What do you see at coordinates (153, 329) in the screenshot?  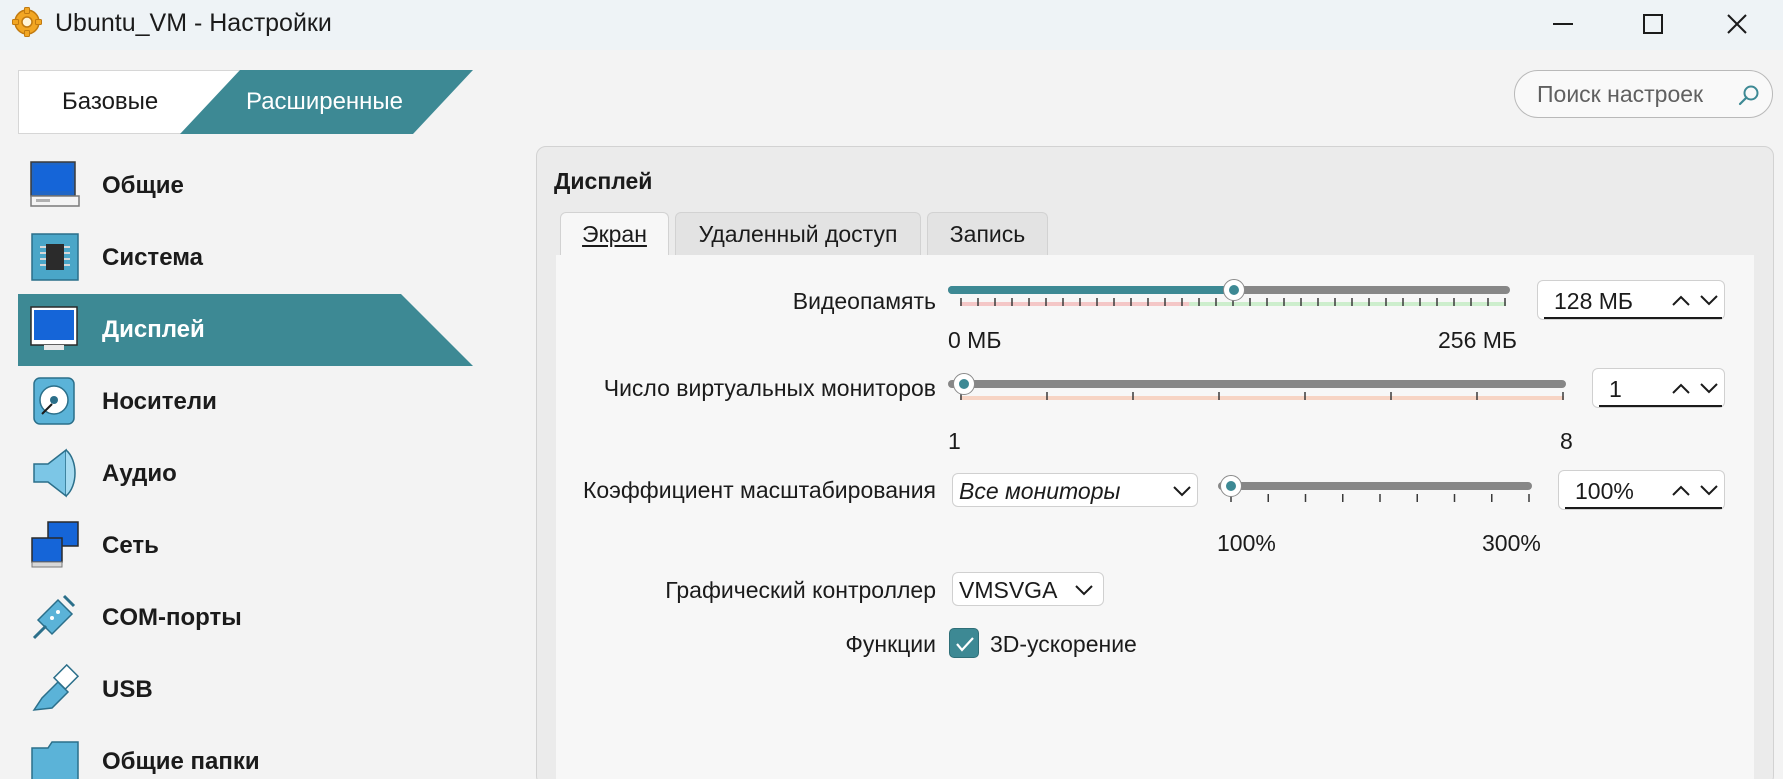 I see `sidebar-item-label: Дисплей` at bounding box center [153, 329].